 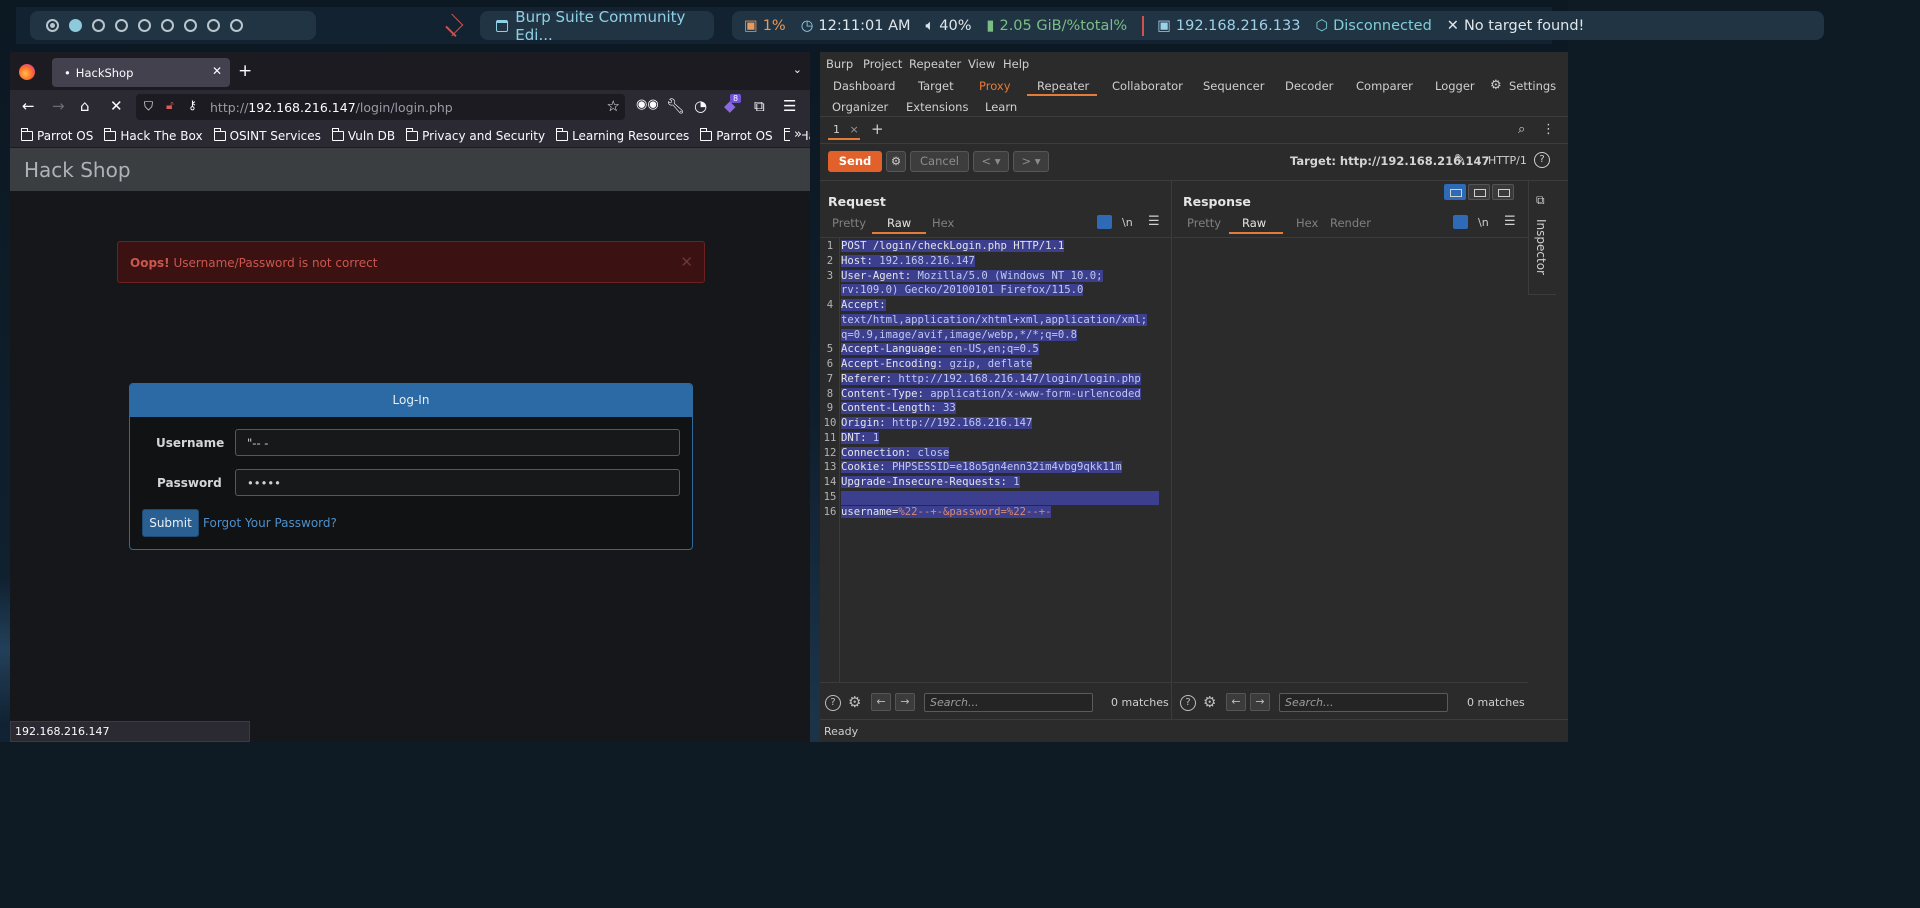 I want to click on url-text: http://192.168.216.147/login/login.php, so click(x=331, y=107).